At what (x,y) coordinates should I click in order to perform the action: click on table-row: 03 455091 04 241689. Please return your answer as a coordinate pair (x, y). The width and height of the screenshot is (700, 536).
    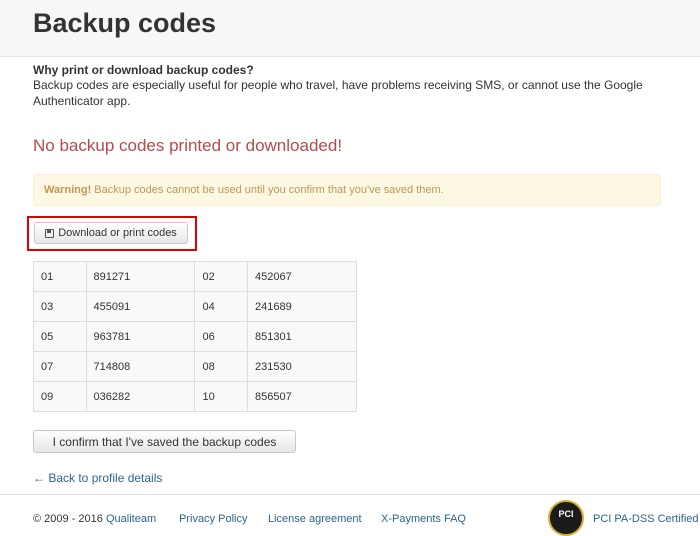
    Looking at the image, I should click on (195, 306).